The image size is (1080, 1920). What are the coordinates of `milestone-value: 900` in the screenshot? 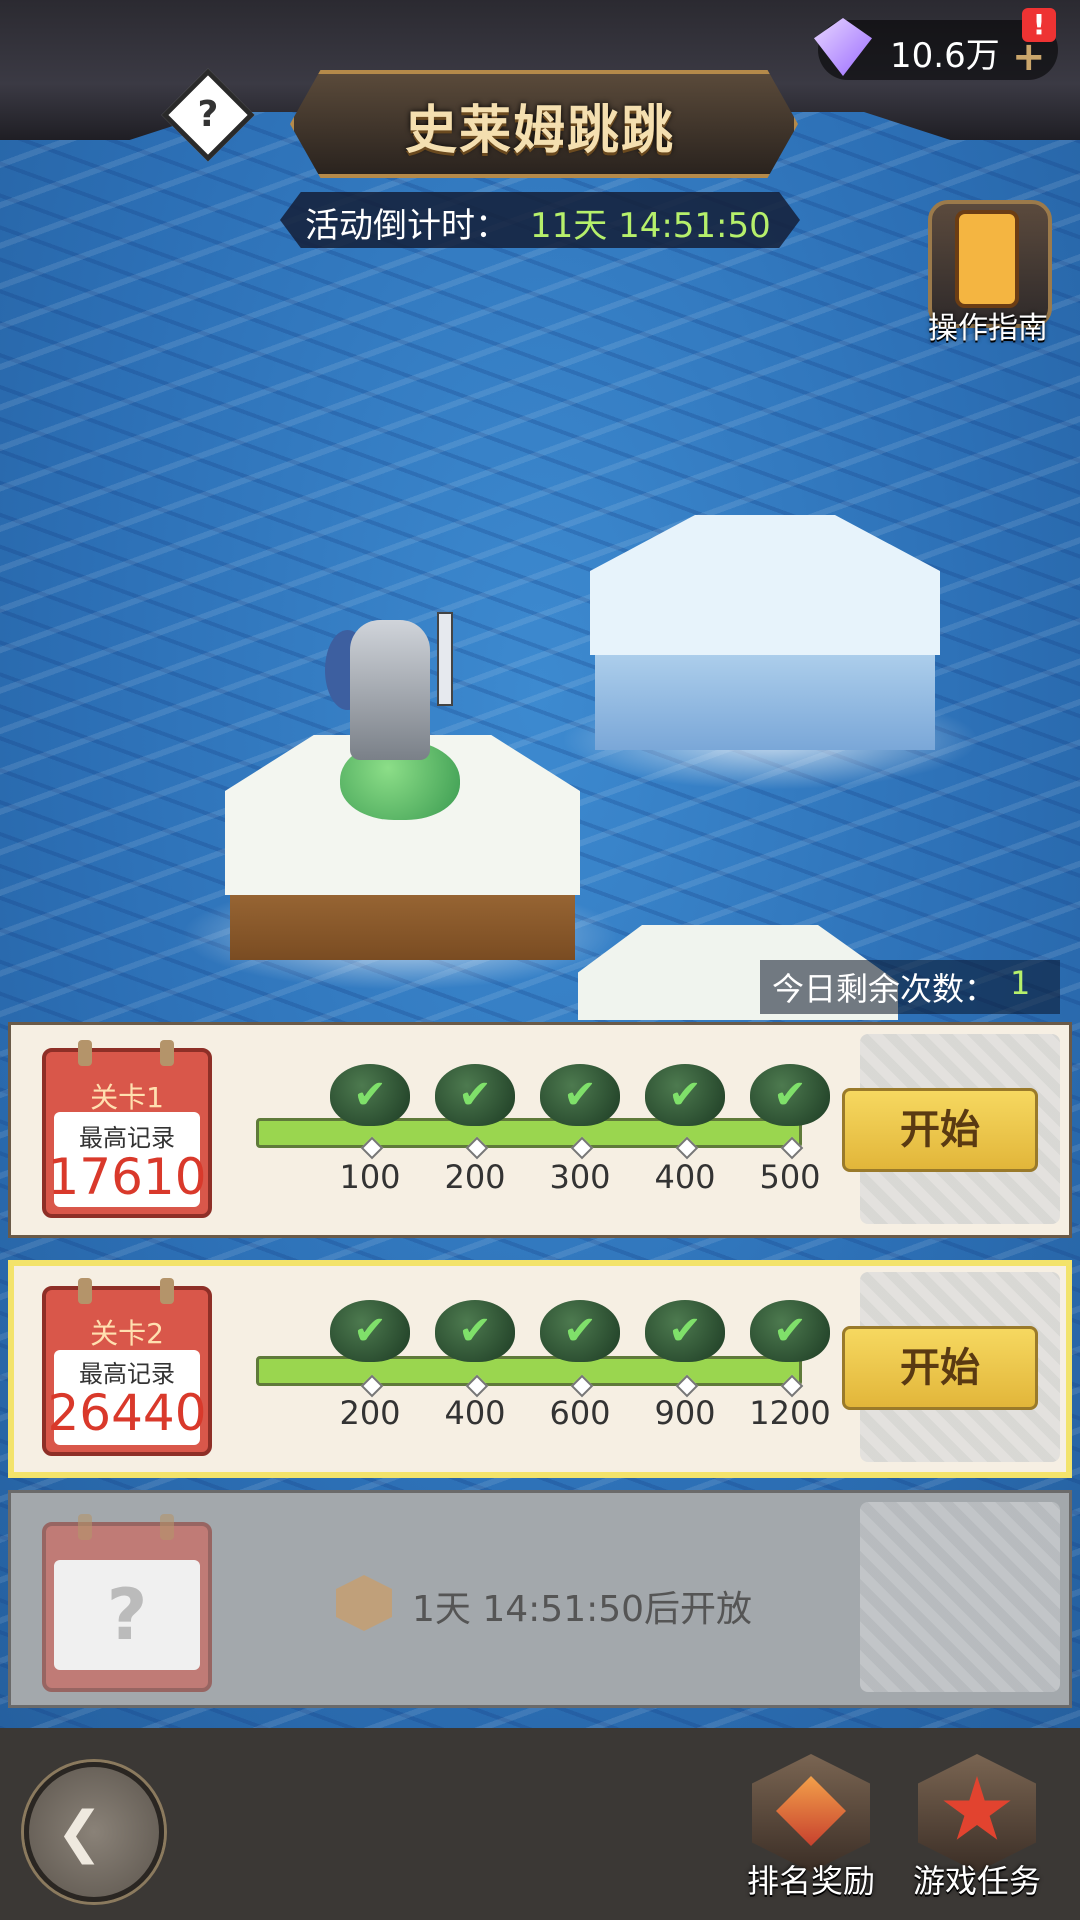 It's located at (685, 1413).